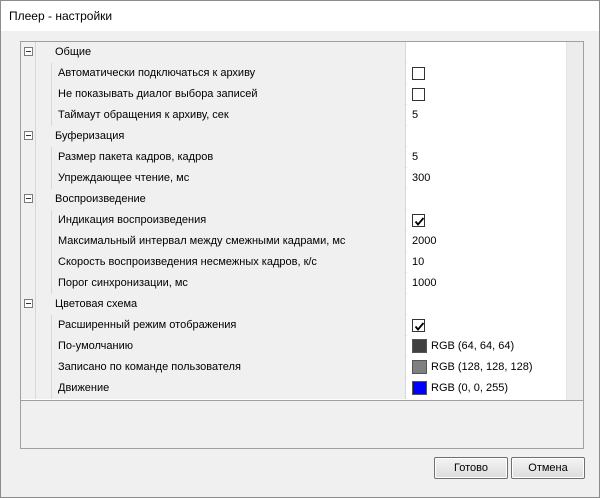  I want to click on property-name: Порог синхронизации, мс, so click(123, 283).